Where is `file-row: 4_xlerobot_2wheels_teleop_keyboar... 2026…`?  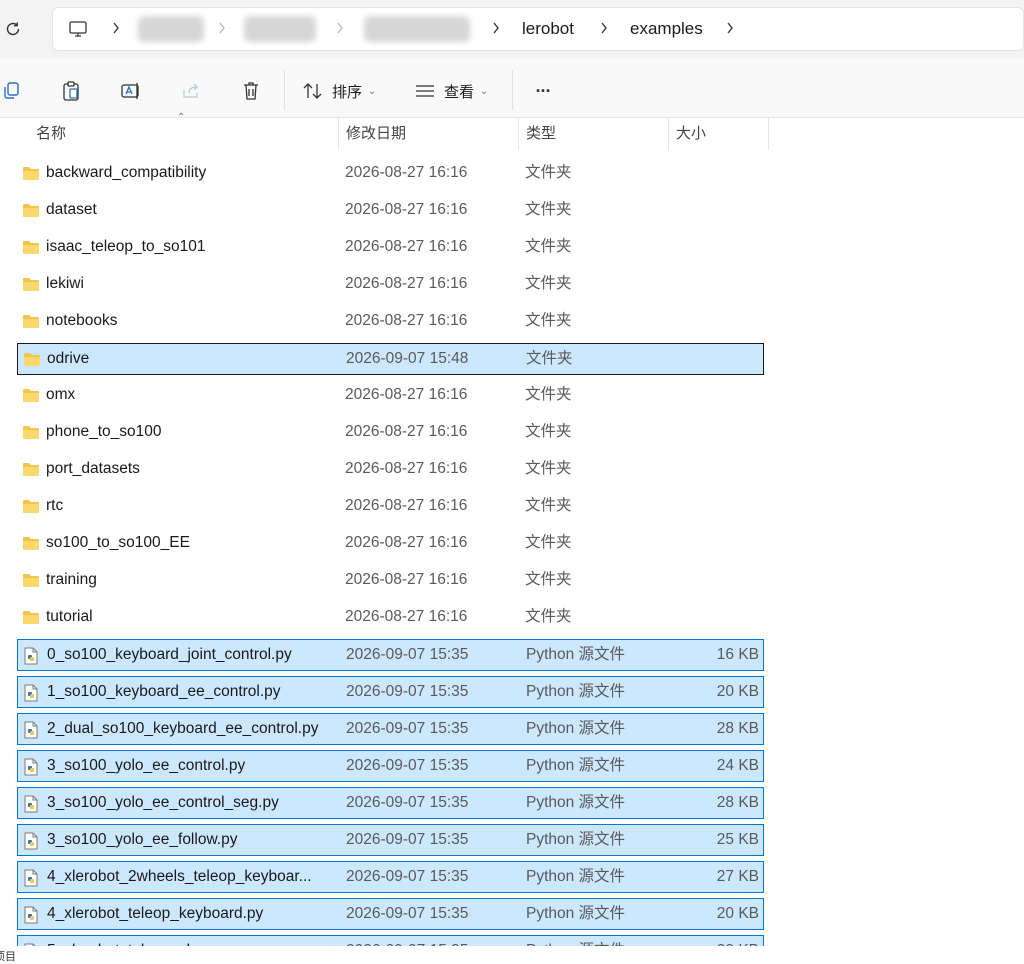
file-row: 4_xlerobot_2wheels_teleop_keyboar... 2026… is located at coordinates (390, 877).